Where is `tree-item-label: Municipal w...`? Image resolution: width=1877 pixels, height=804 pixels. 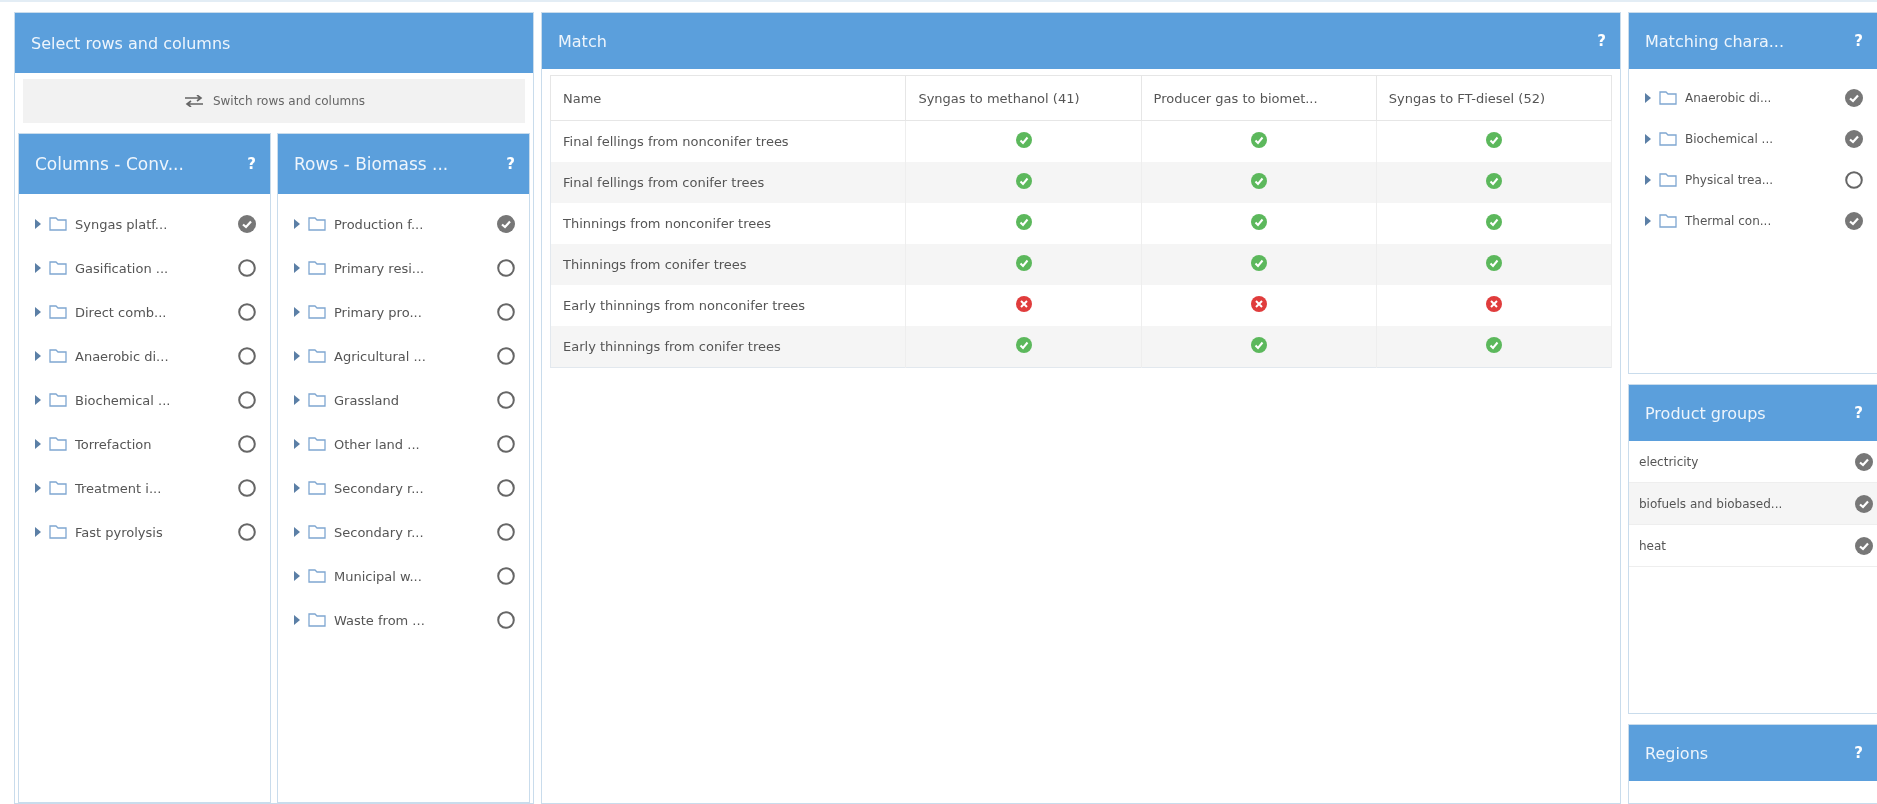
tree-item-label: Municipal w... is located at coordinates (378, 576).